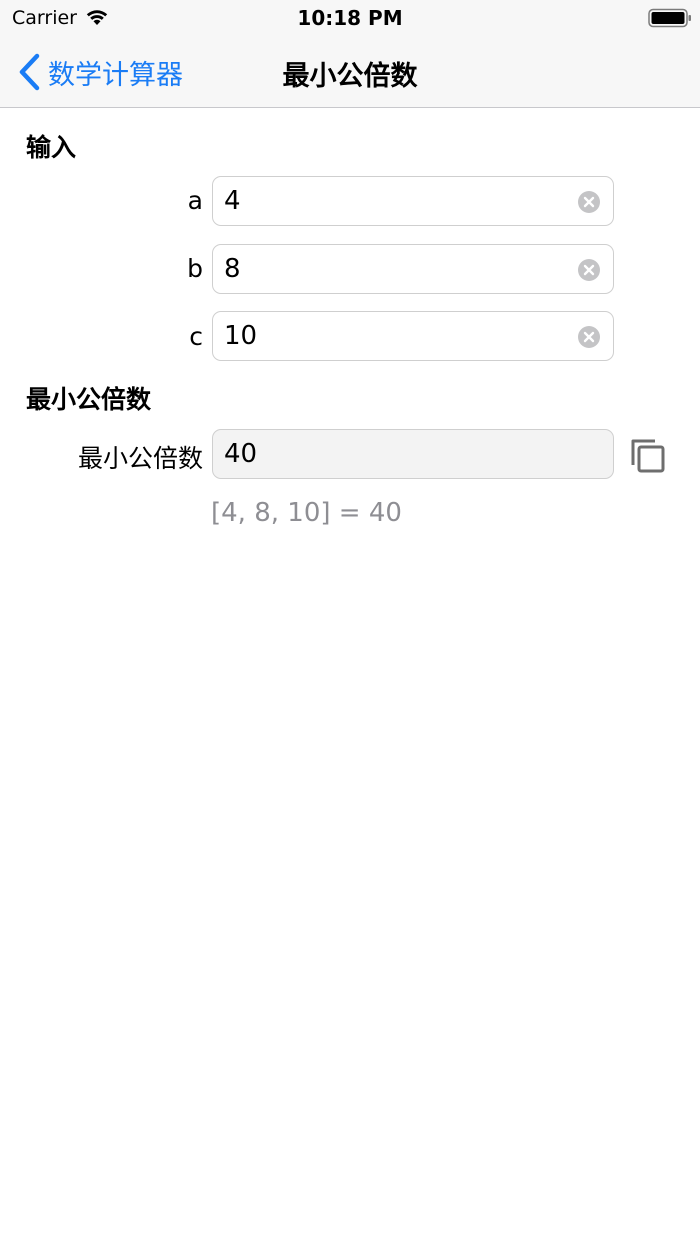  What do you see at coordinates (89, 399) in the screenshot?
I see `result-section-header: 最小公倍数` at bounding box center [89, 399].